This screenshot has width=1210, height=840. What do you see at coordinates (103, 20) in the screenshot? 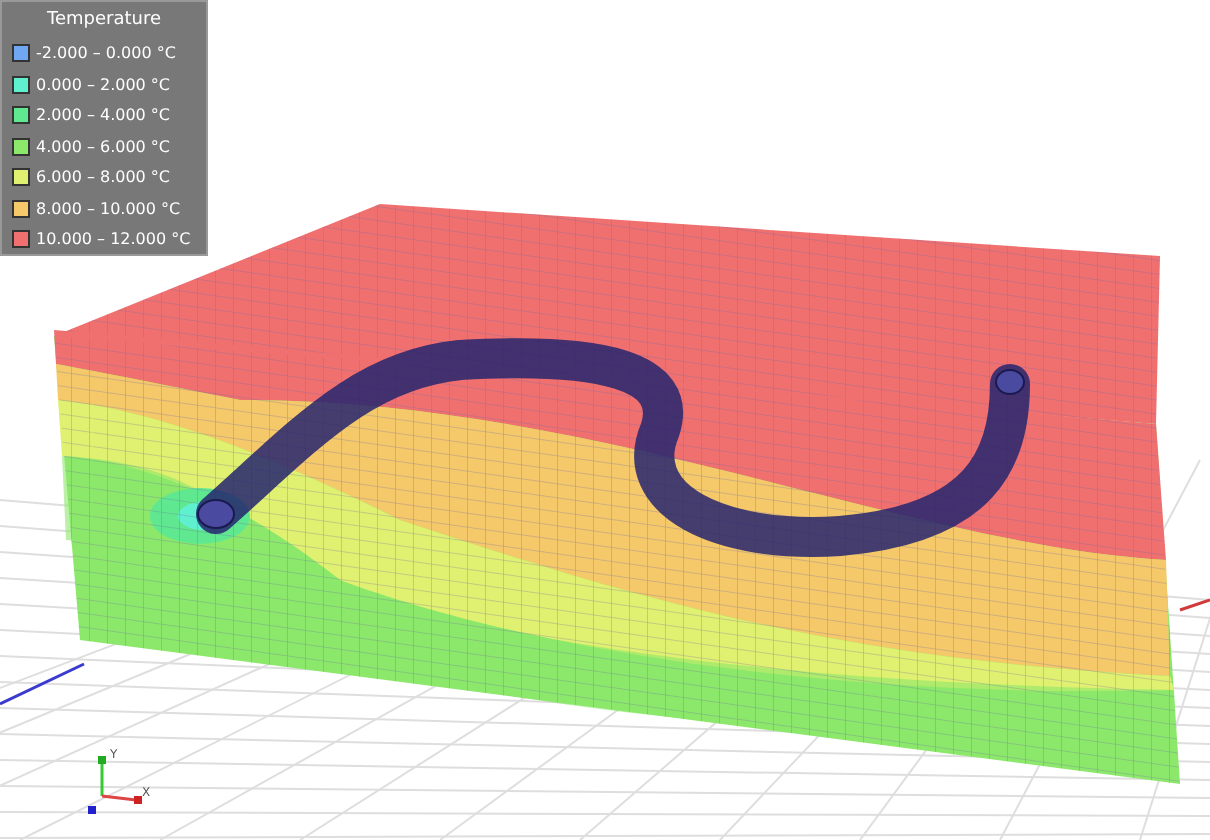
I see `legend-title: Temperature` at bounding box center [103, 20].